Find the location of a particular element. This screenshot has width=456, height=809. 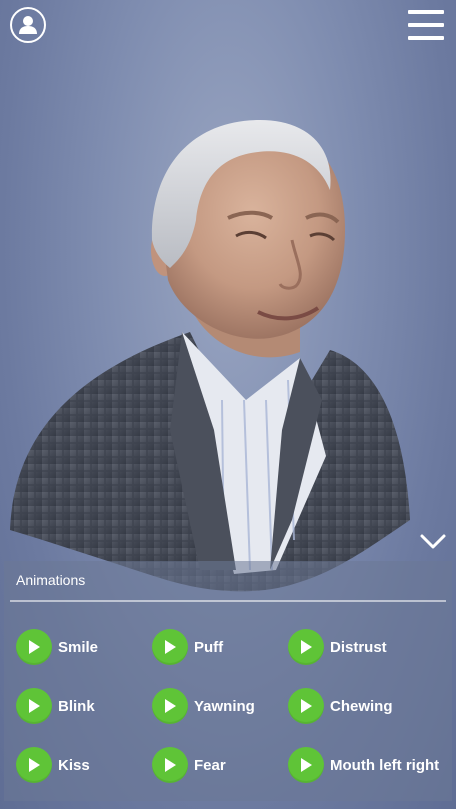

hamburger-menu-icon is located at coordinates (426, 12).